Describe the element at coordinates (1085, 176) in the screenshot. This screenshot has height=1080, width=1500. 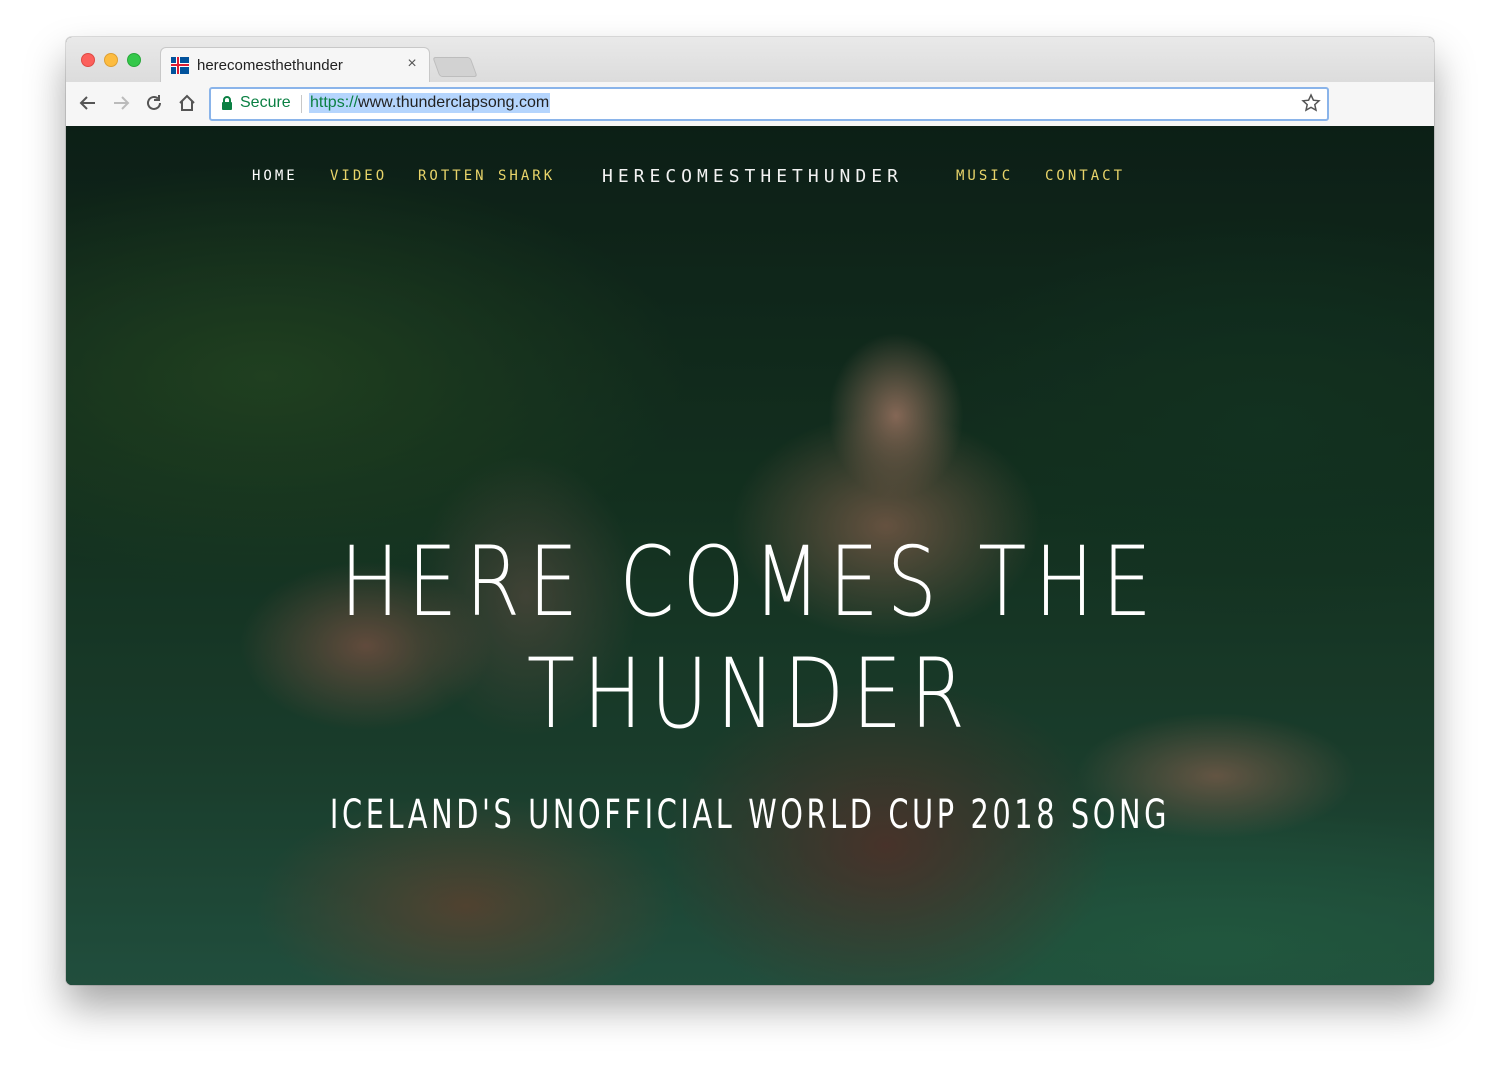
I see `nav-contact: CONTACT` at that location.